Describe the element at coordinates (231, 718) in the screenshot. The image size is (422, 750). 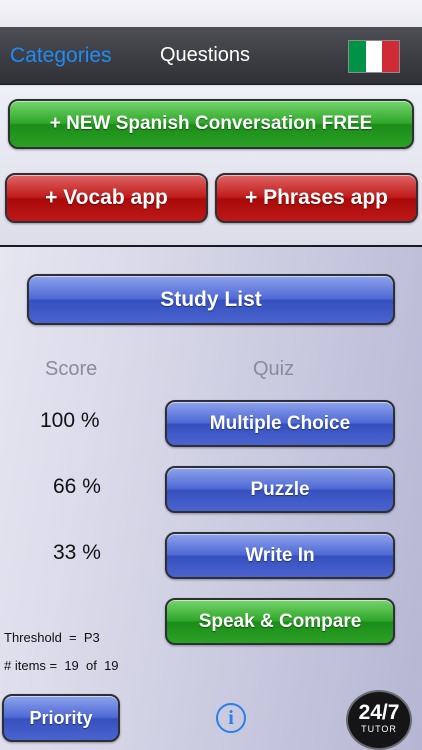
I see `info-icon: i` at that location.